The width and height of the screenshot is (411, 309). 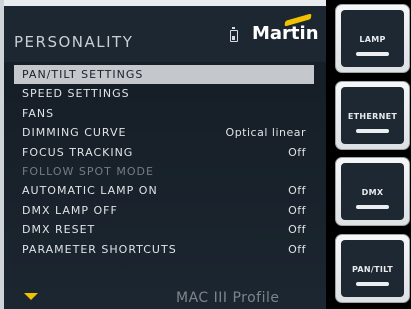 What do you see at coordinates (164, 93) in the screenshot?
I see `menu-item-speed-settings: SPEED SETTINGS` at bounding box center [164, 93].